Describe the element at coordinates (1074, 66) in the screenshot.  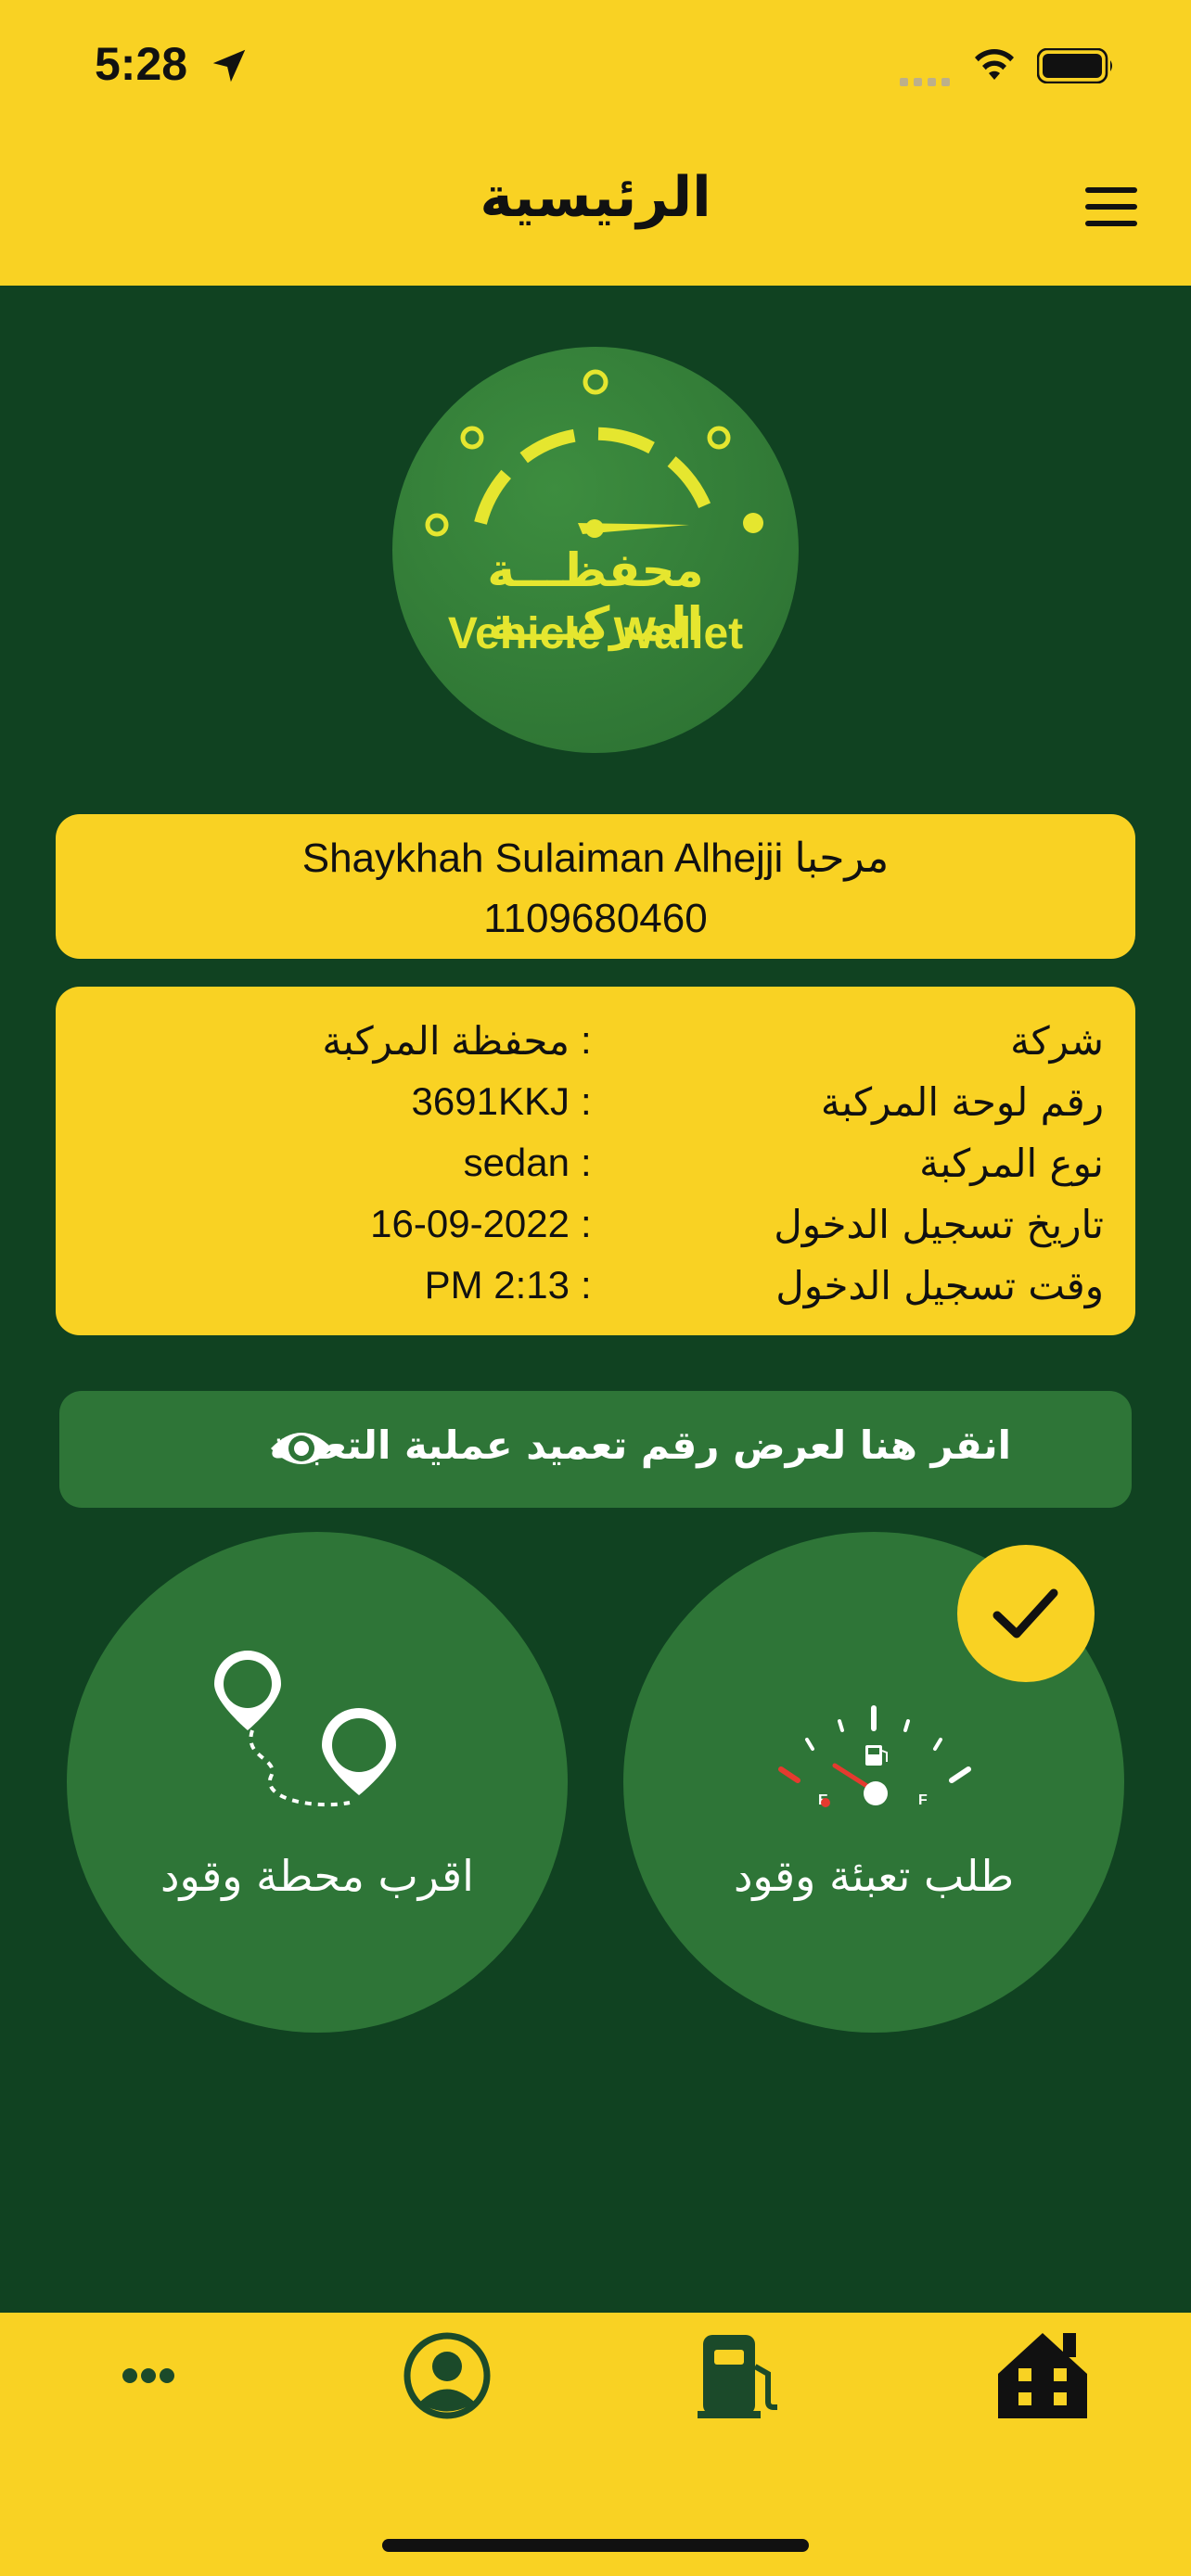
I see `battery-icon` at that location.